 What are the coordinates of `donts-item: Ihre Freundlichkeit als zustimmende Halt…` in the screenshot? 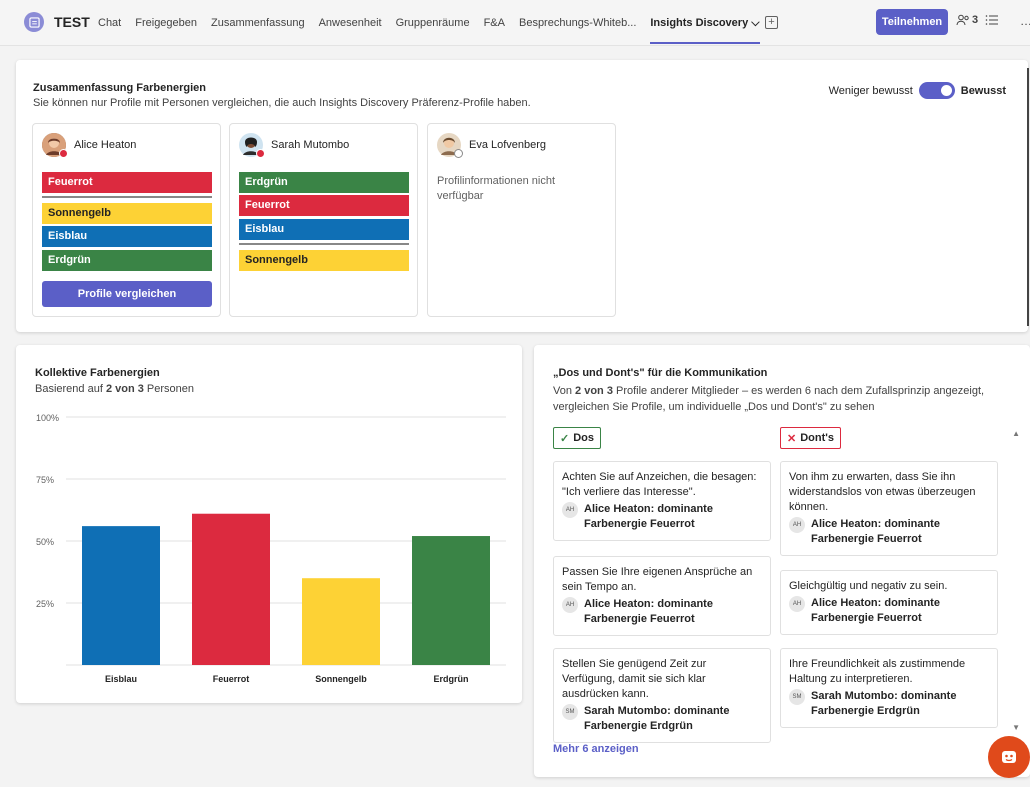 It's located at (889, 688).